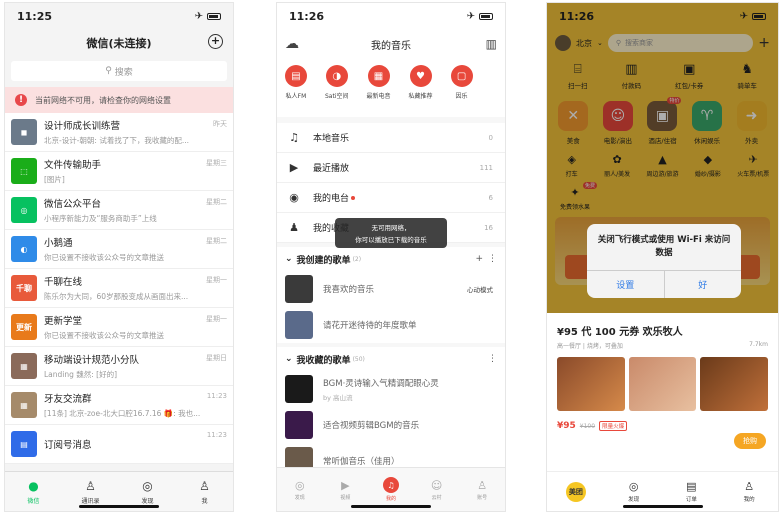  Describe the element at coordinates (296, 91) in the screenshot. I see `quick-entry: ▤ 私人FM` at that location.